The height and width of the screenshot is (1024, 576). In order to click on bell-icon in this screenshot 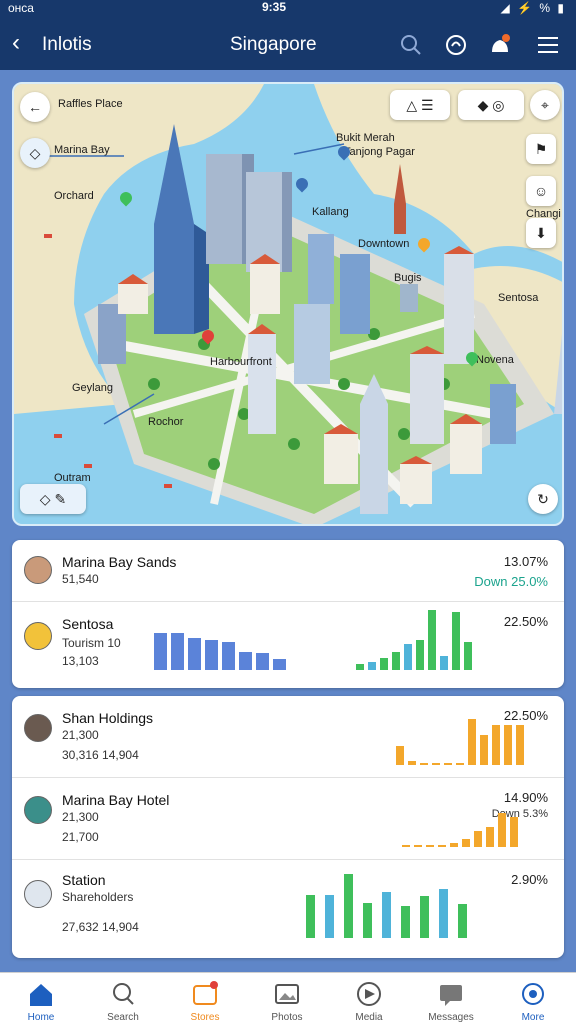, I will do `click(456, 45)`.